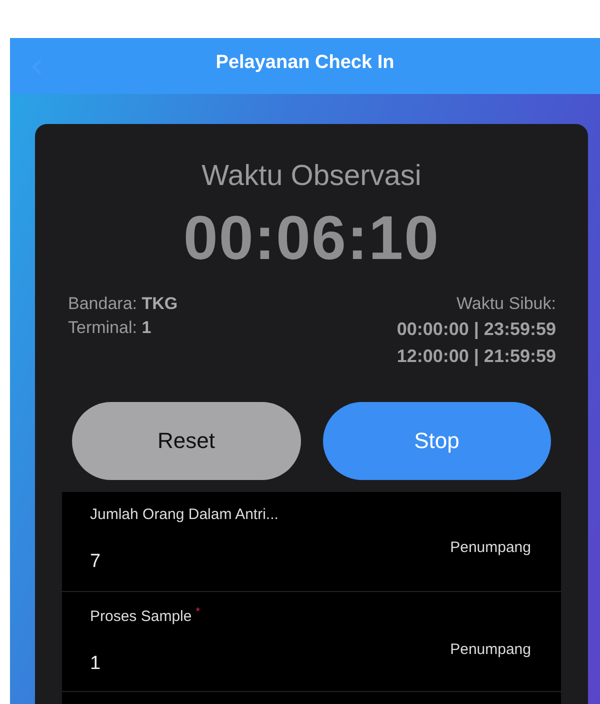 The image size is (600, 704). I want to click on busy-time-range: 12:00:00 | 21:59:59, so click(476, 356).